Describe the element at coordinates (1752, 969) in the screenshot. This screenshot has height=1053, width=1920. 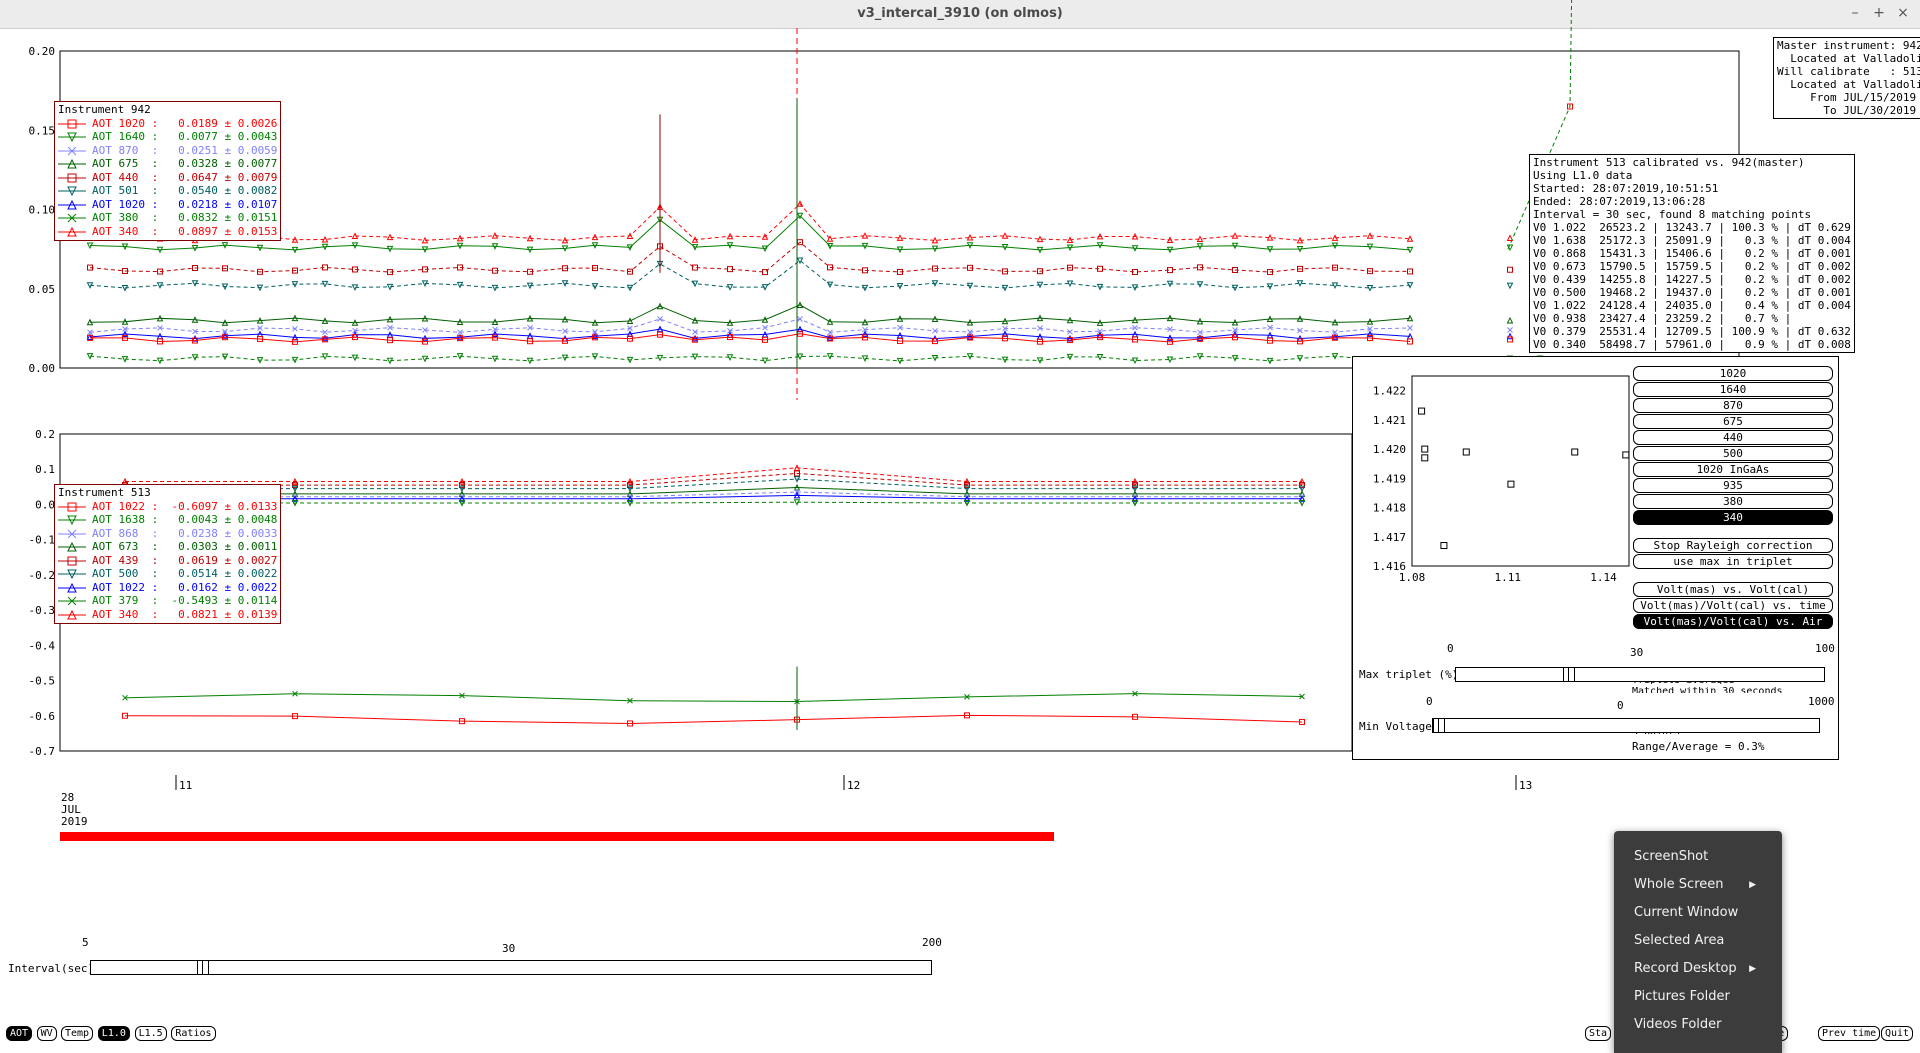
I see `submenu-arrow-icon: ▶` at that location.